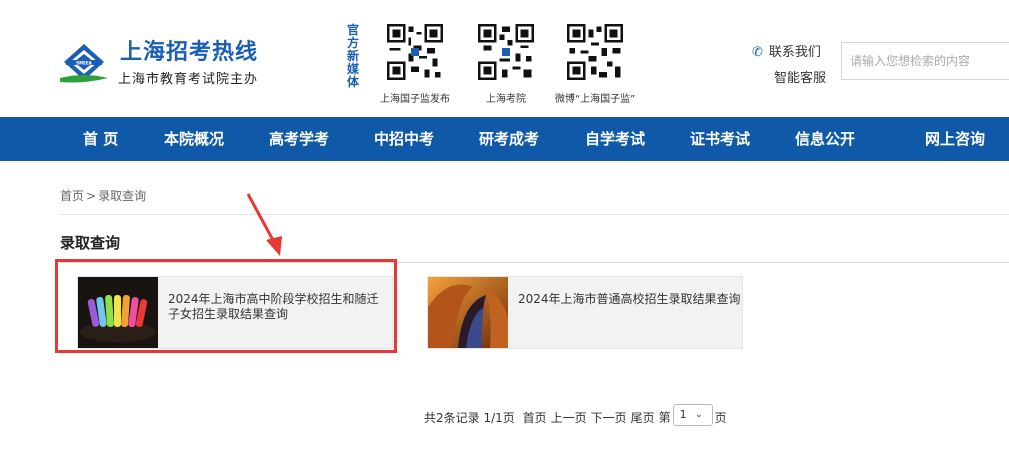 This screenshot has width=1009, height=473. Describe the element at coordinates (664, 417) in the screenshot. I see `pager-page-prefix: 第` at that location.